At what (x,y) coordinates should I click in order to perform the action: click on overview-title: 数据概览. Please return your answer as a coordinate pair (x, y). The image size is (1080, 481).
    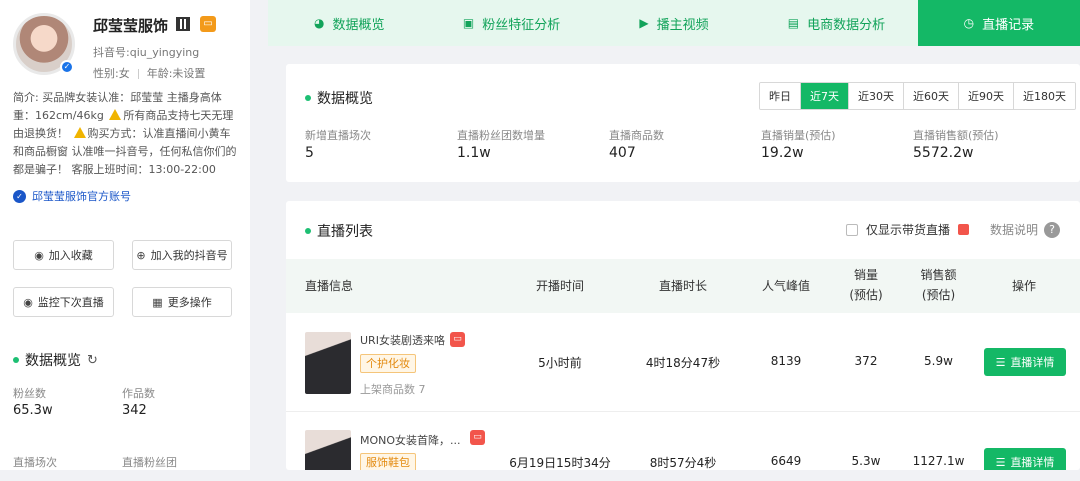
    Looking at the image, I should click on (339, 98).